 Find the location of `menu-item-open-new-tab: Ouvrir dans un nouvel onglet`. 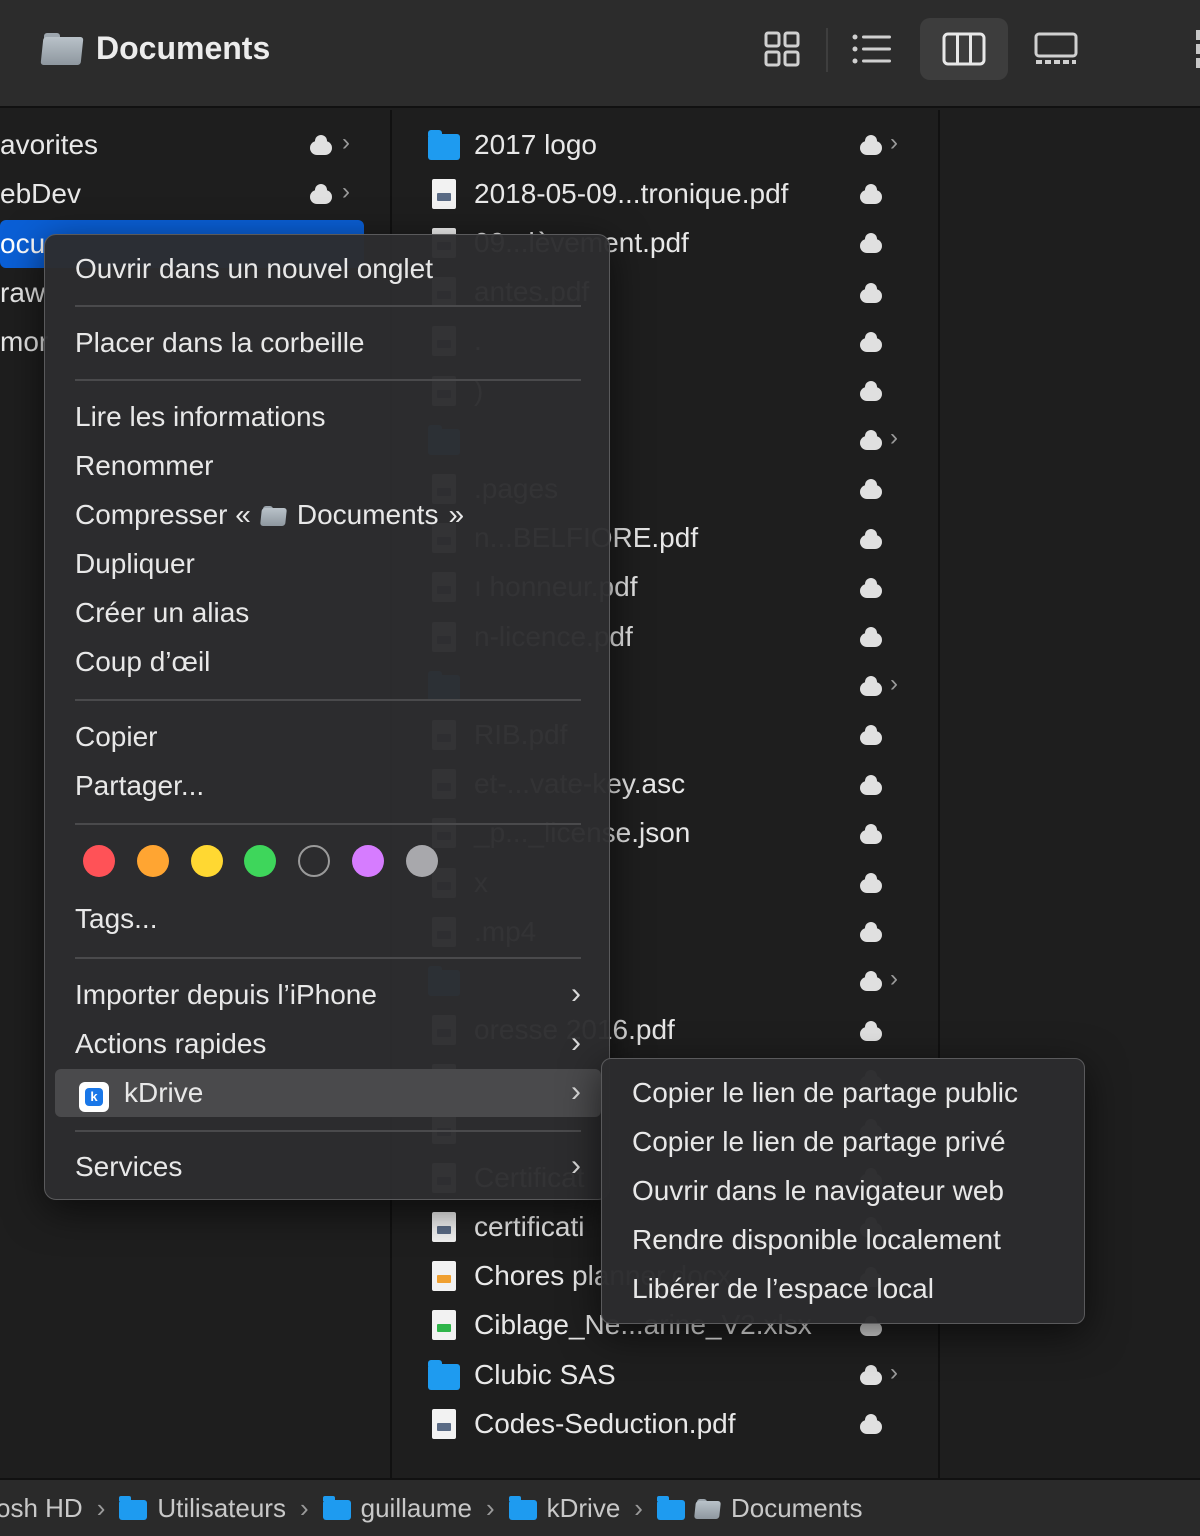

menu-item-open-new-tab: Ouvrir dans un nouvel onglet is located at coordinates (254, 269).